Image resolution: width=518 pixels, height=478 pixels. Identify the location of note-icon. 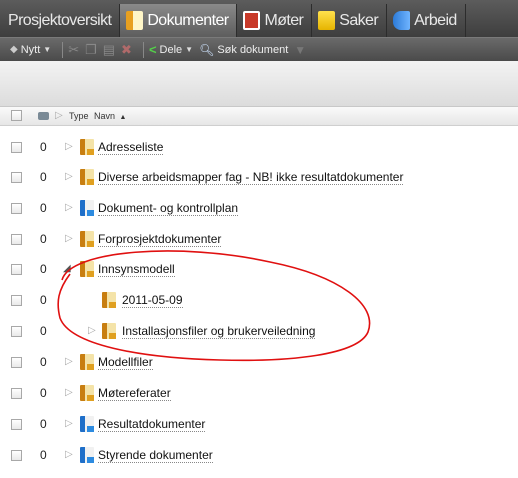
(327, 20).